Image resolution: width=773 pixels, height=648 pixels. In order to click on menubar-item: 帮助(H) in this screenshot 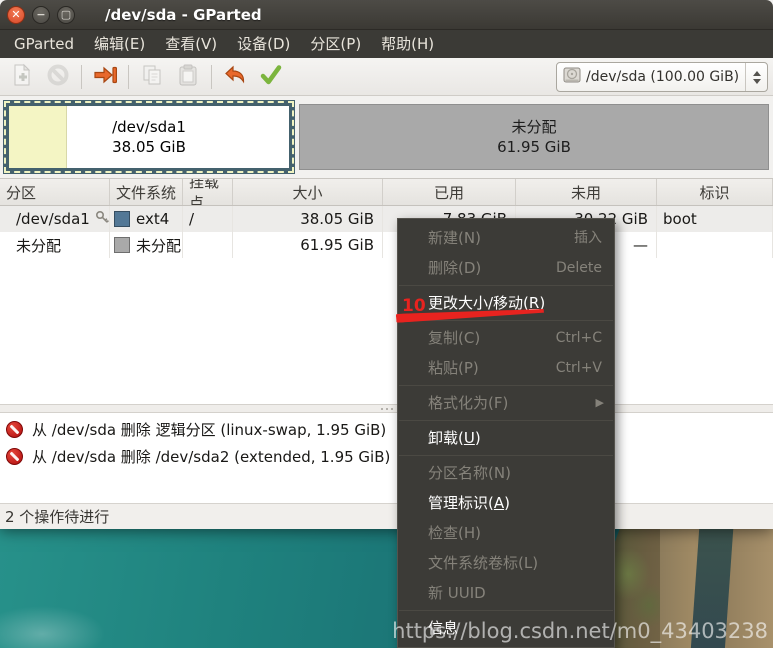, I will do `click(407, 44)`.